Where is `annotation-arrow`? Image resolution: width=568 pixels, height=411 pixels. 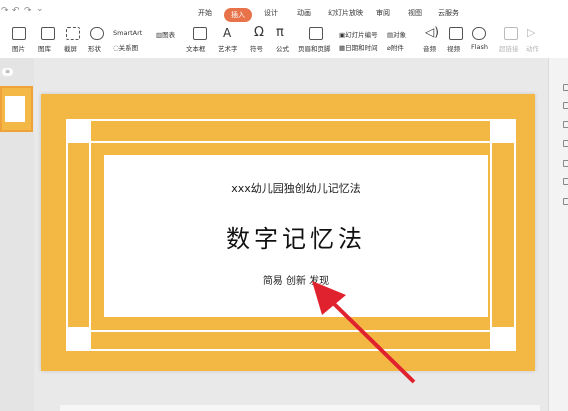
annotation-arrow is located at coordinates (364, 332).